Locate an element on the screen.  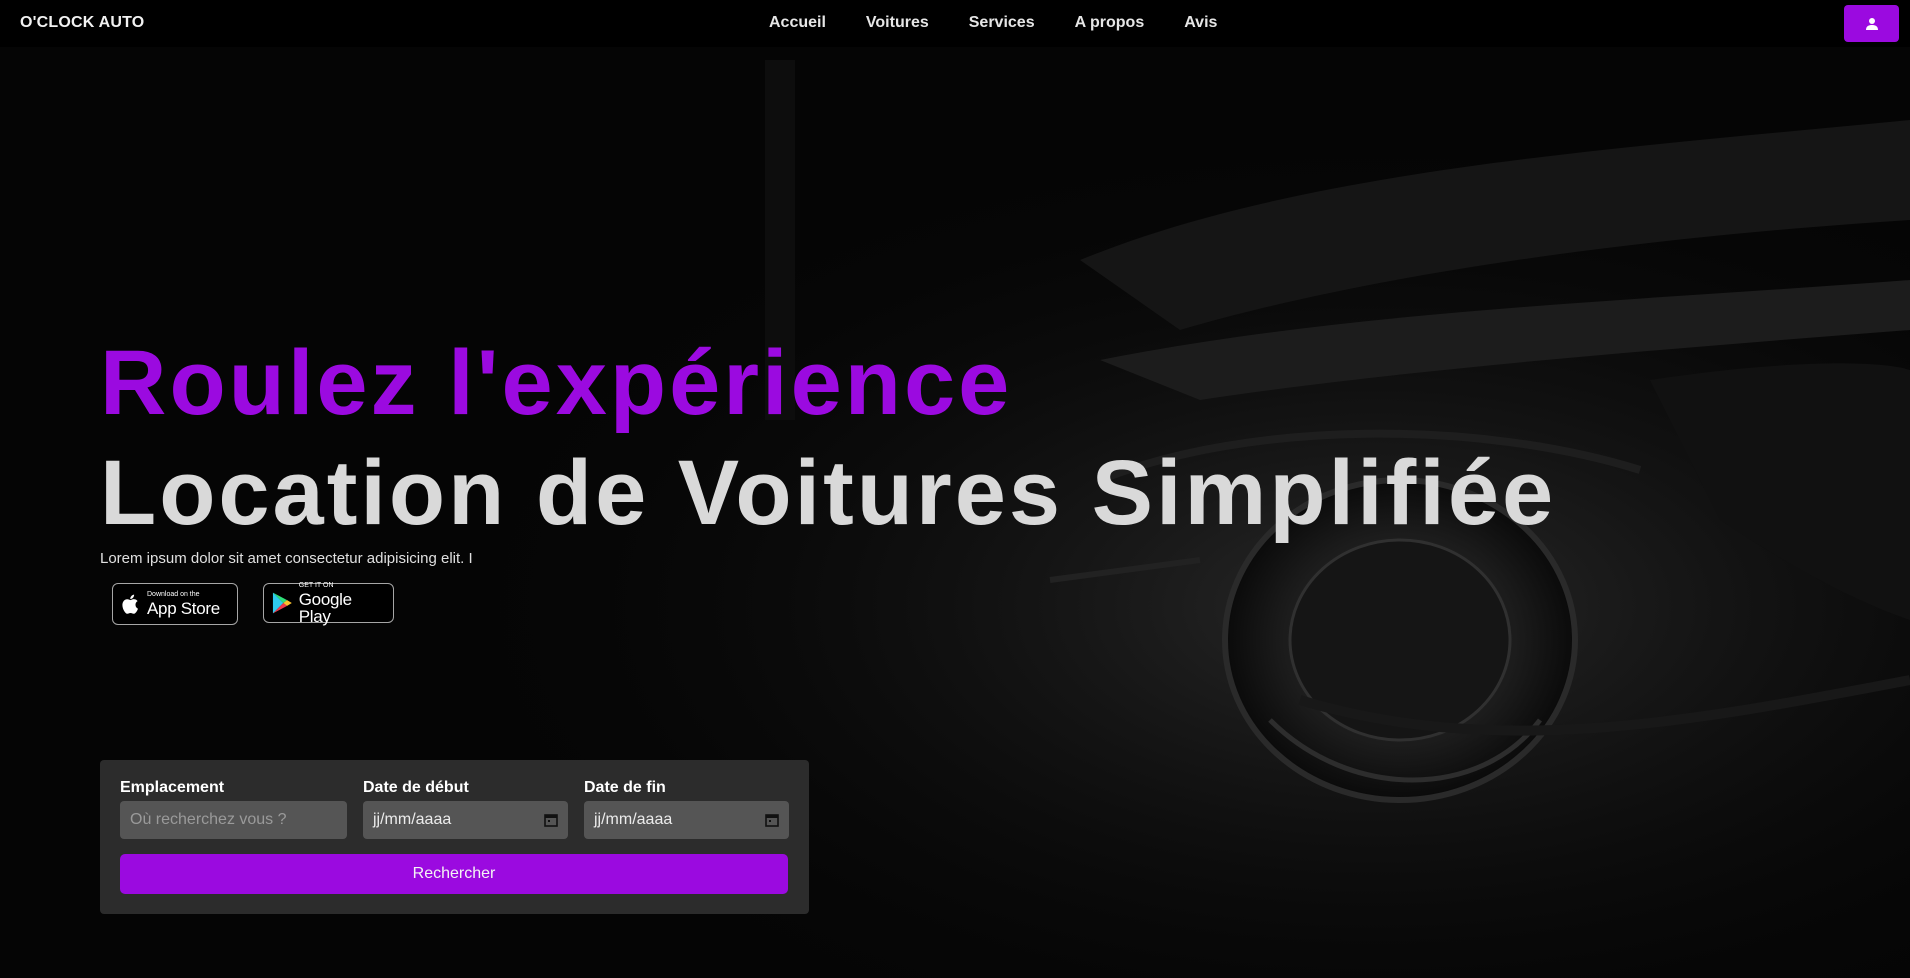
user-icon is located at coordinates (1871, 23).